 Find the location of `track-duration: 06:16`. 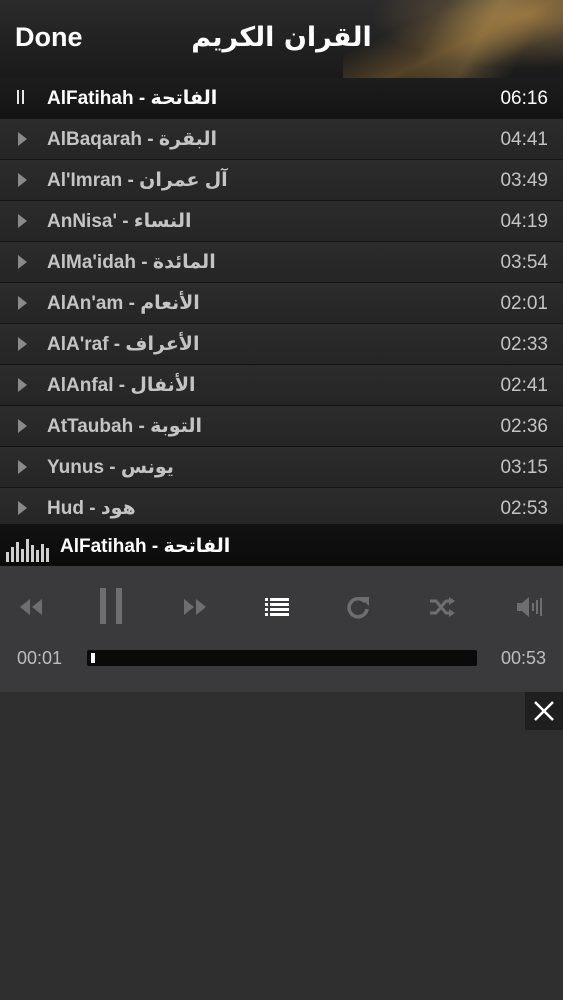

track-duration: 06:16 is located at coordinates (524, 98).